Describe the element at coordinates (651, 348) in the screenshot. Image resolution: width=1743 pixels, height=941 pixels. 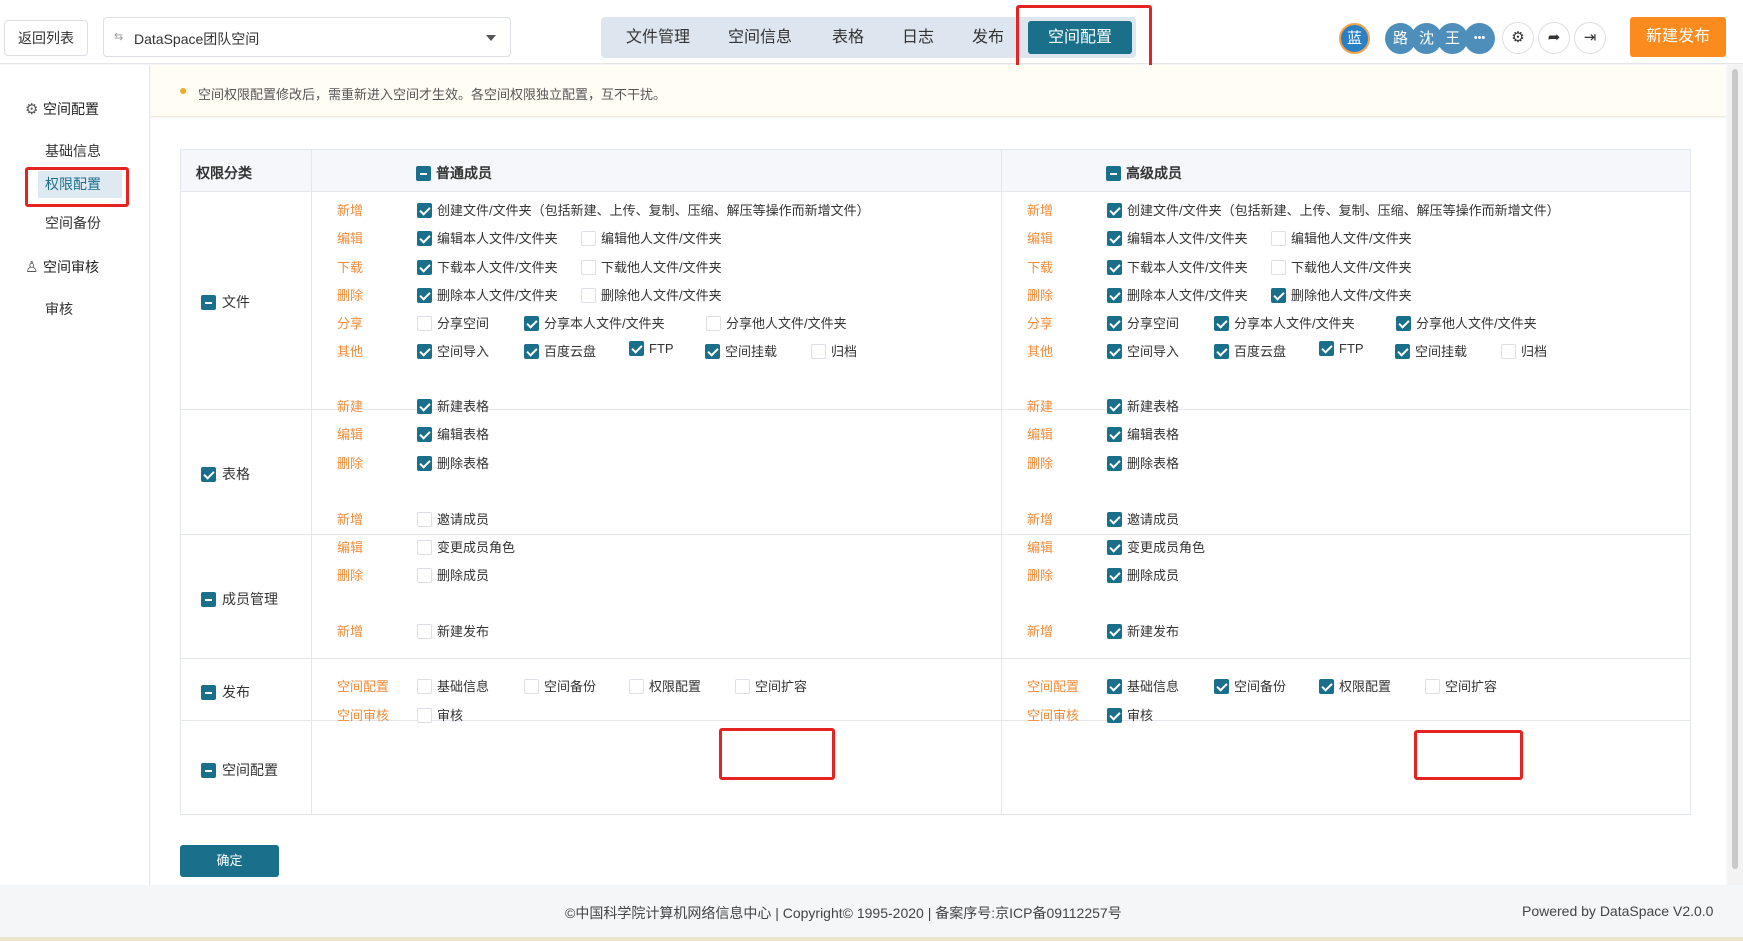
I see `normal-option-ftp: FTP` at that location.